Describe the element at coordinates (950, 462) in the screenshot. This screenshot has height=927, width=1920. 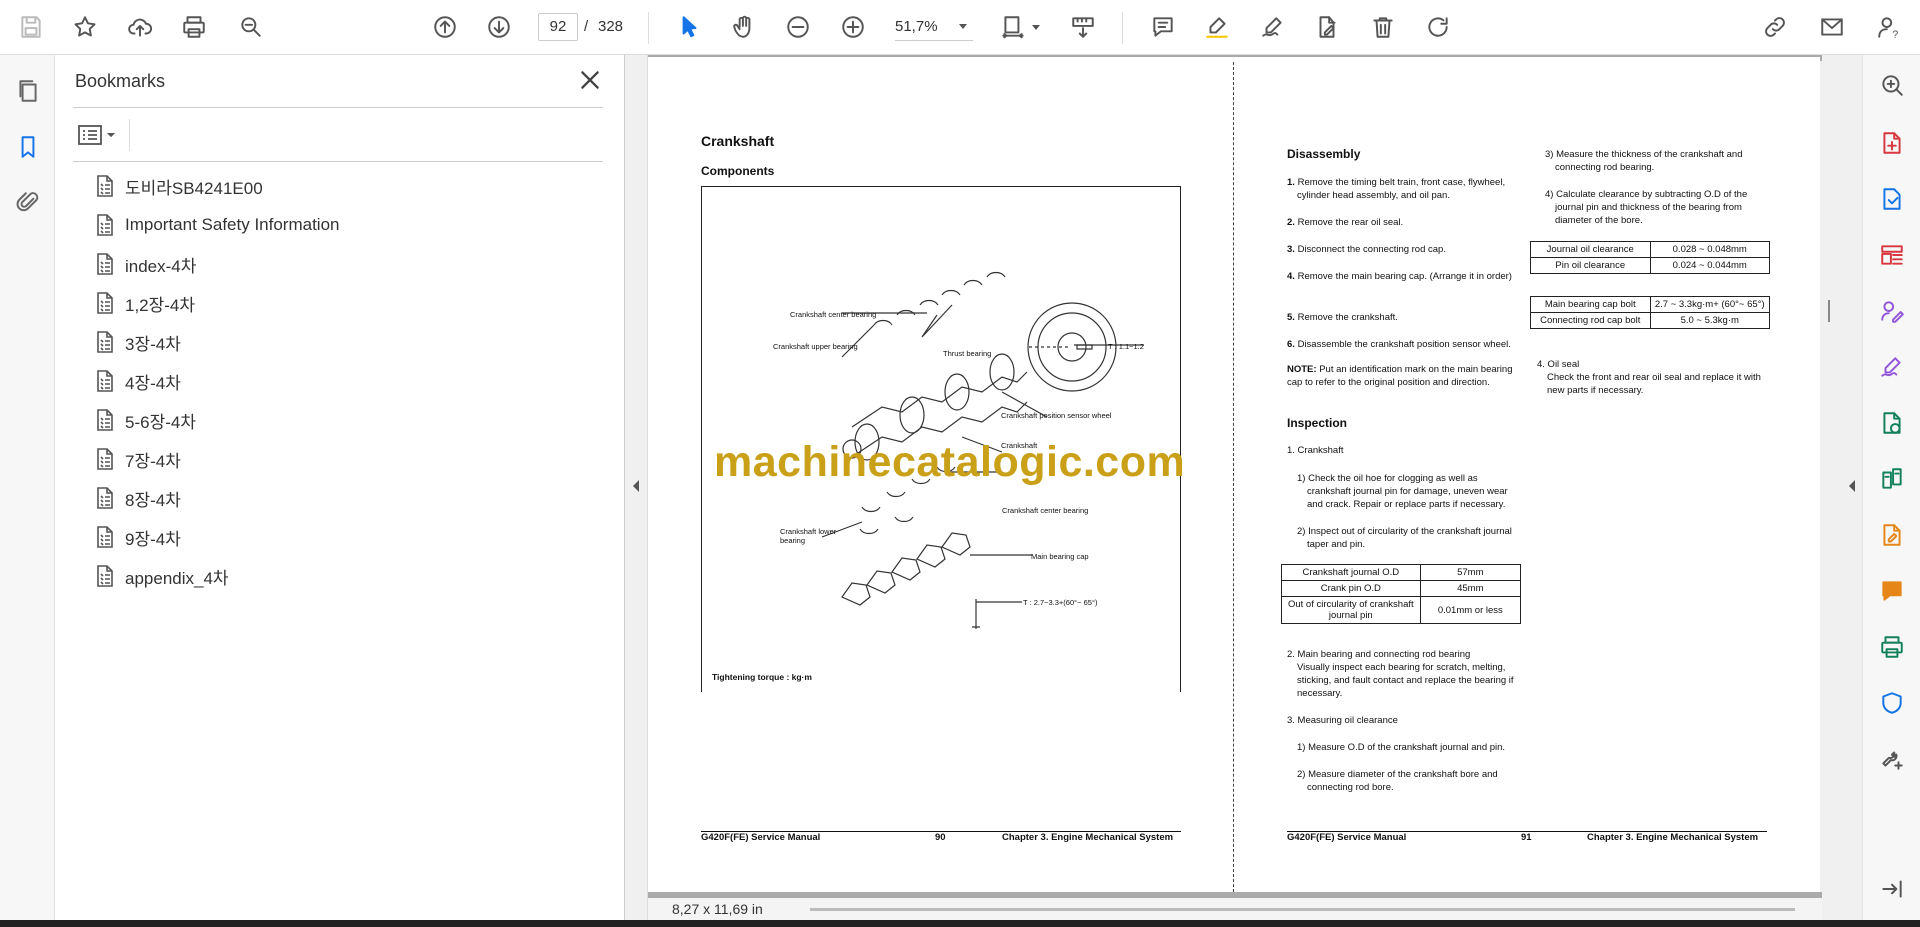
I see `watermark-text: machinecatalogic.com` at that location.